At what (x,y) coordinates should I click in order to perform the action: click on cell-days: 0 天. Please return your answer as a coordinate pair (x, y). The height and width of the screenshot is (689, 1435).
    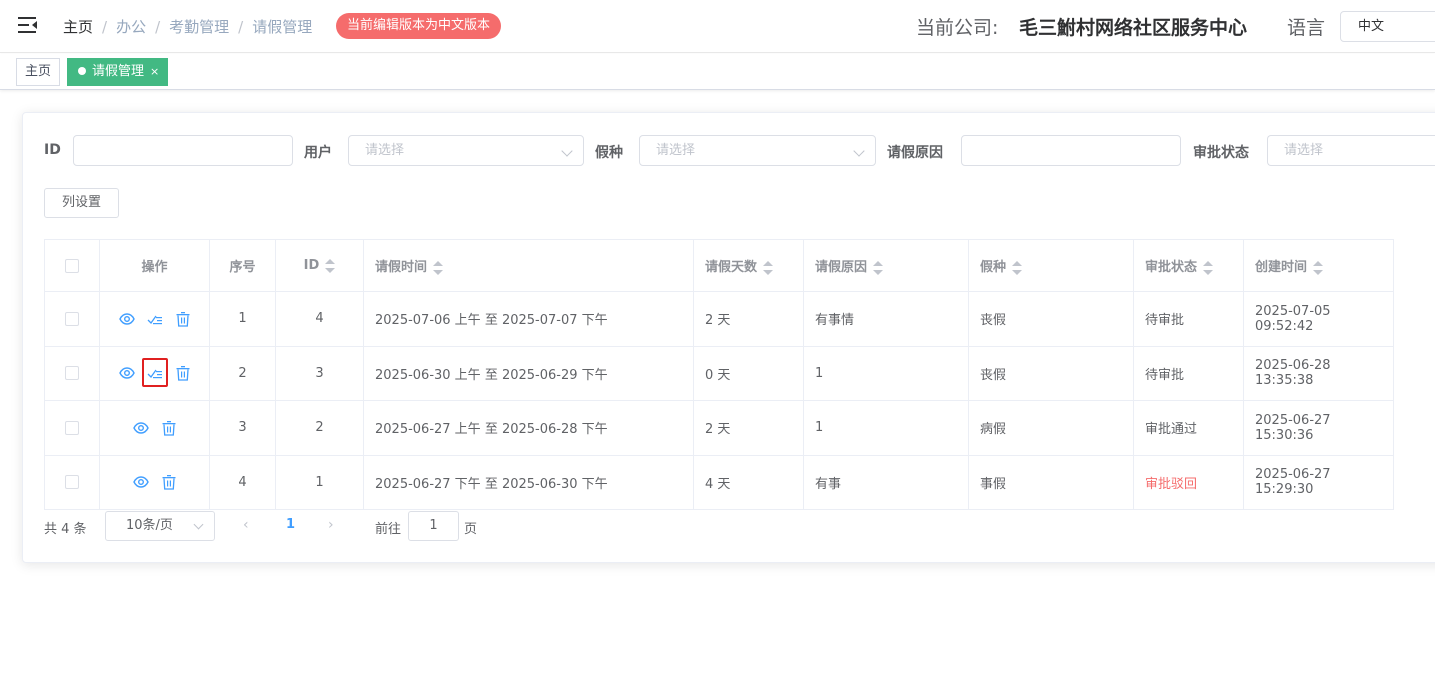
    Looking at the image, I should click on (748, 373).